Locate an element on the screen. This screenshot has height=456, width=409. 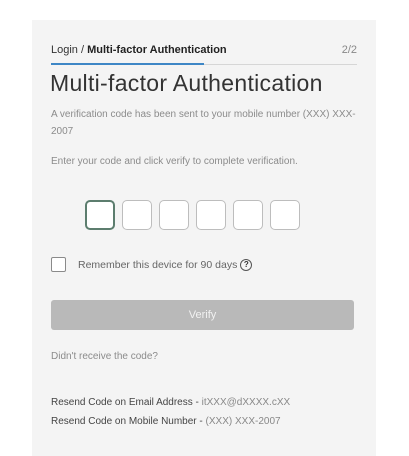
resend-email-value: itXXX@dXXXX.cXX is located at coordinates (246, 402).